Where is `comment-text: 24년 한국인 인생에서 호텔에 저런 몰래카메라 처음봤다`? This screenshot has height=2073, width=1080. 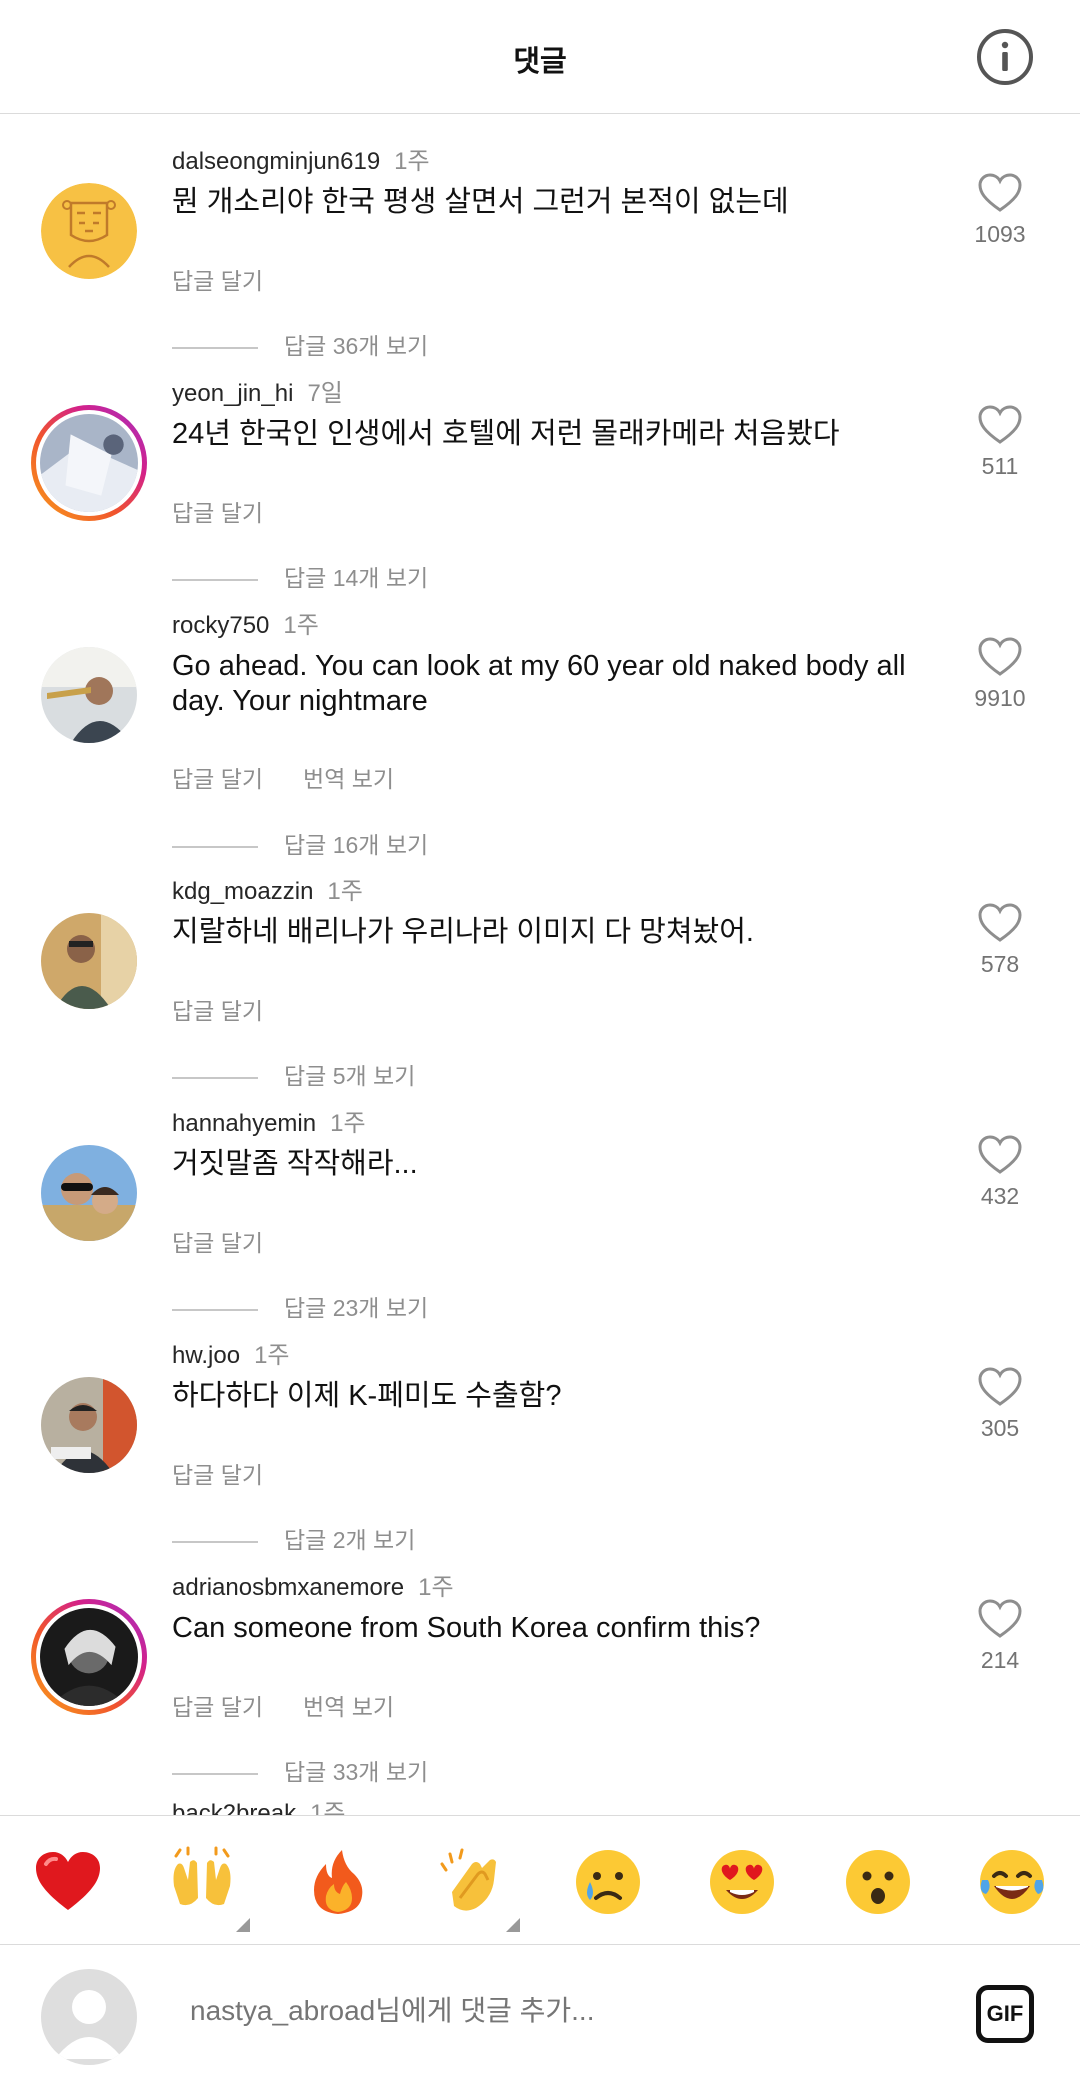 comment-text: 24년 한국인 인생에서 호텔에 저런 몰래카메라 처음봤다 is located at coordinates (506, 434).